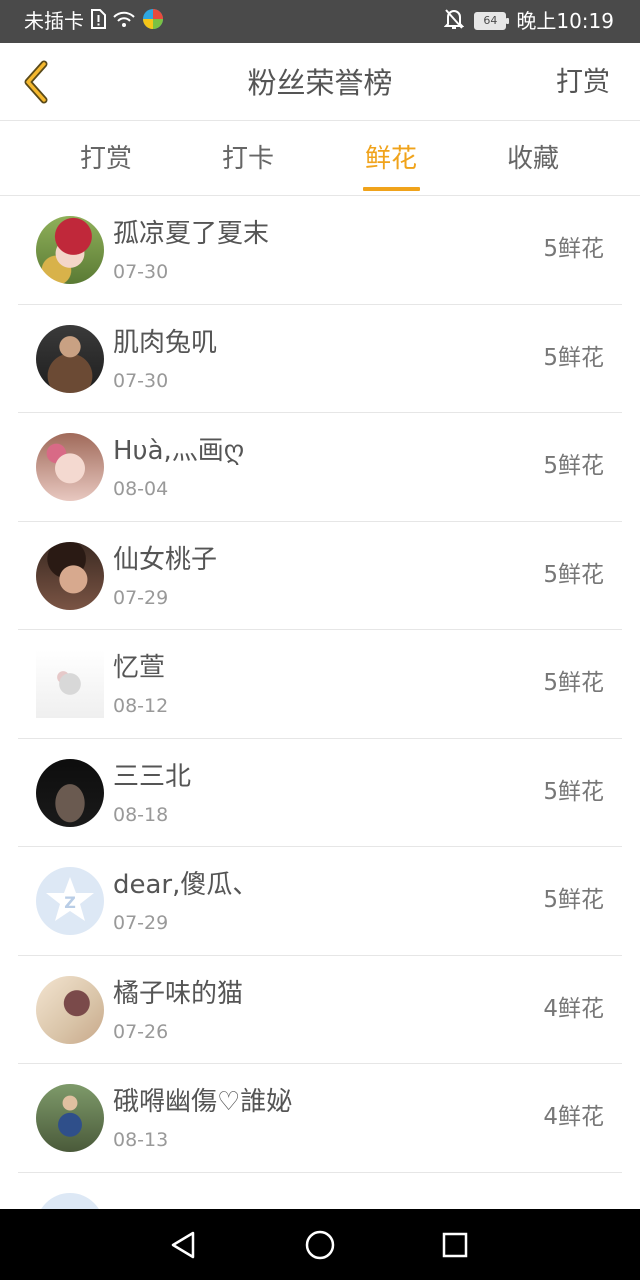  What do you see at coordinates (153, 21) in the screenshot?
I see `app-logo-icon` at bounding box center [153, 21].